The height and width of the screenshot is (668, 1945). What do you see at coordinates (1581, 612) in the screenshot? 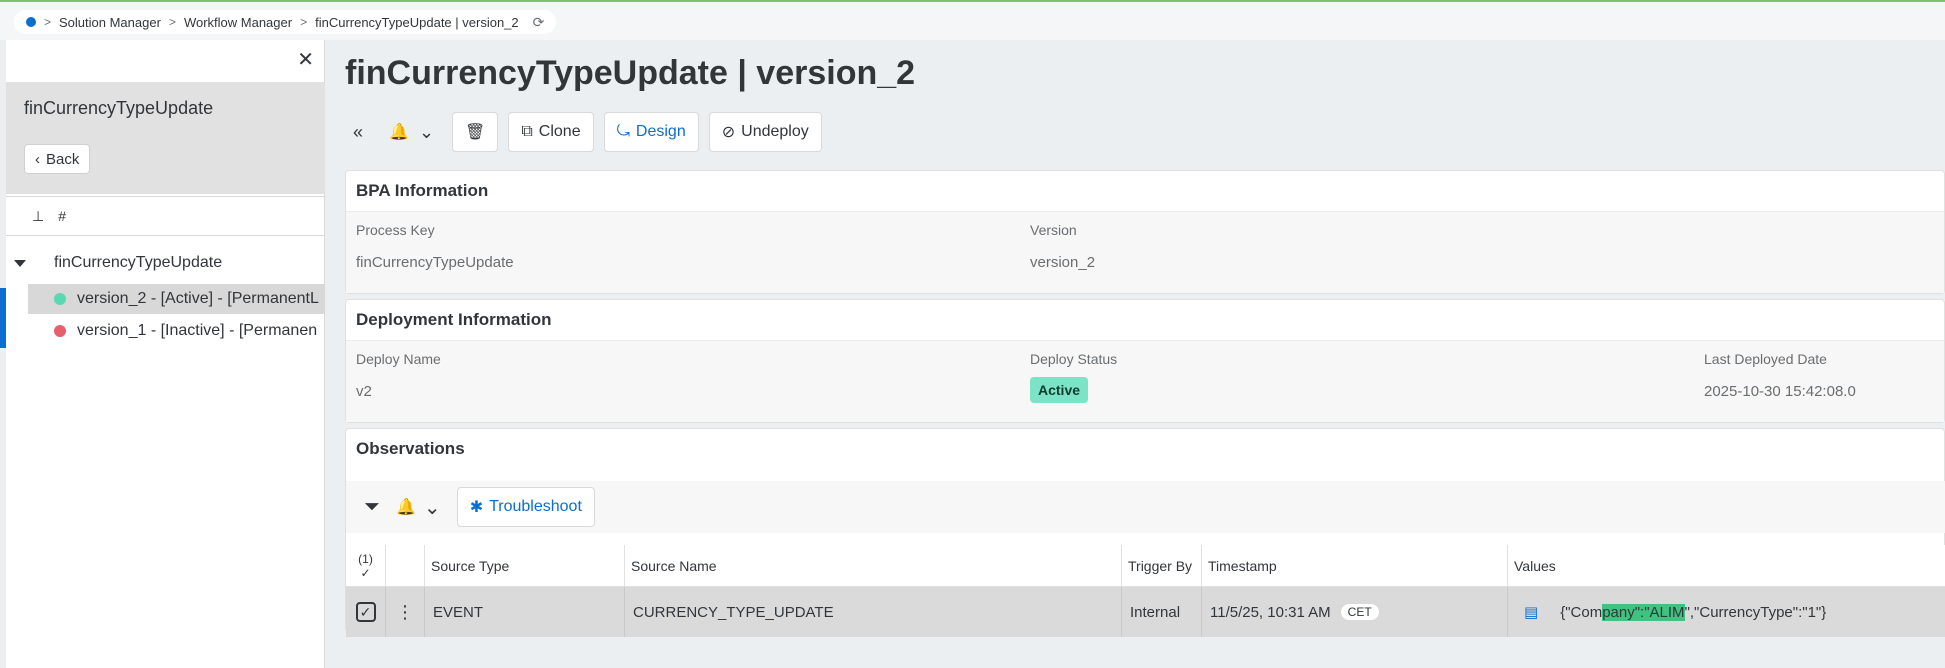
I see `values-text-pre: {"Com` at bounding box center [1581, 612].